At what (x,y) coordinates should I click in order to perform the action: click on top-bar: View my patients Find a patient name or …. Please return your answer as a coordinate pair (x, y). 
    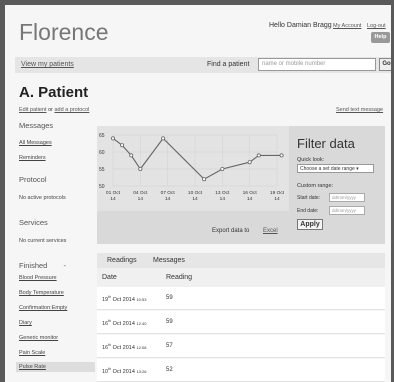
    Looking at the image, I should click on (203, 65).